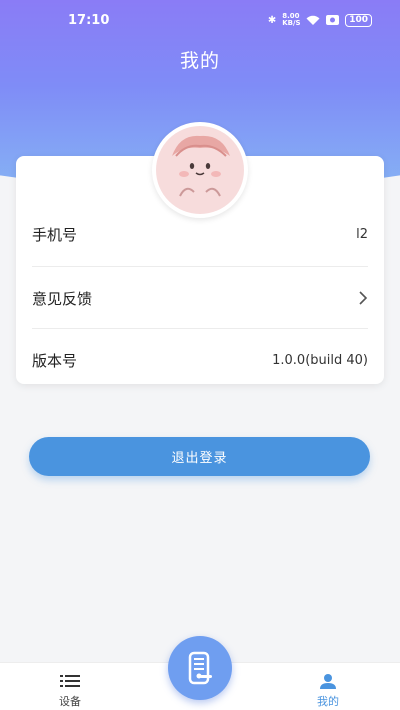  I want to click on net-speed: 8.00 KB/S, so click(291, 19).